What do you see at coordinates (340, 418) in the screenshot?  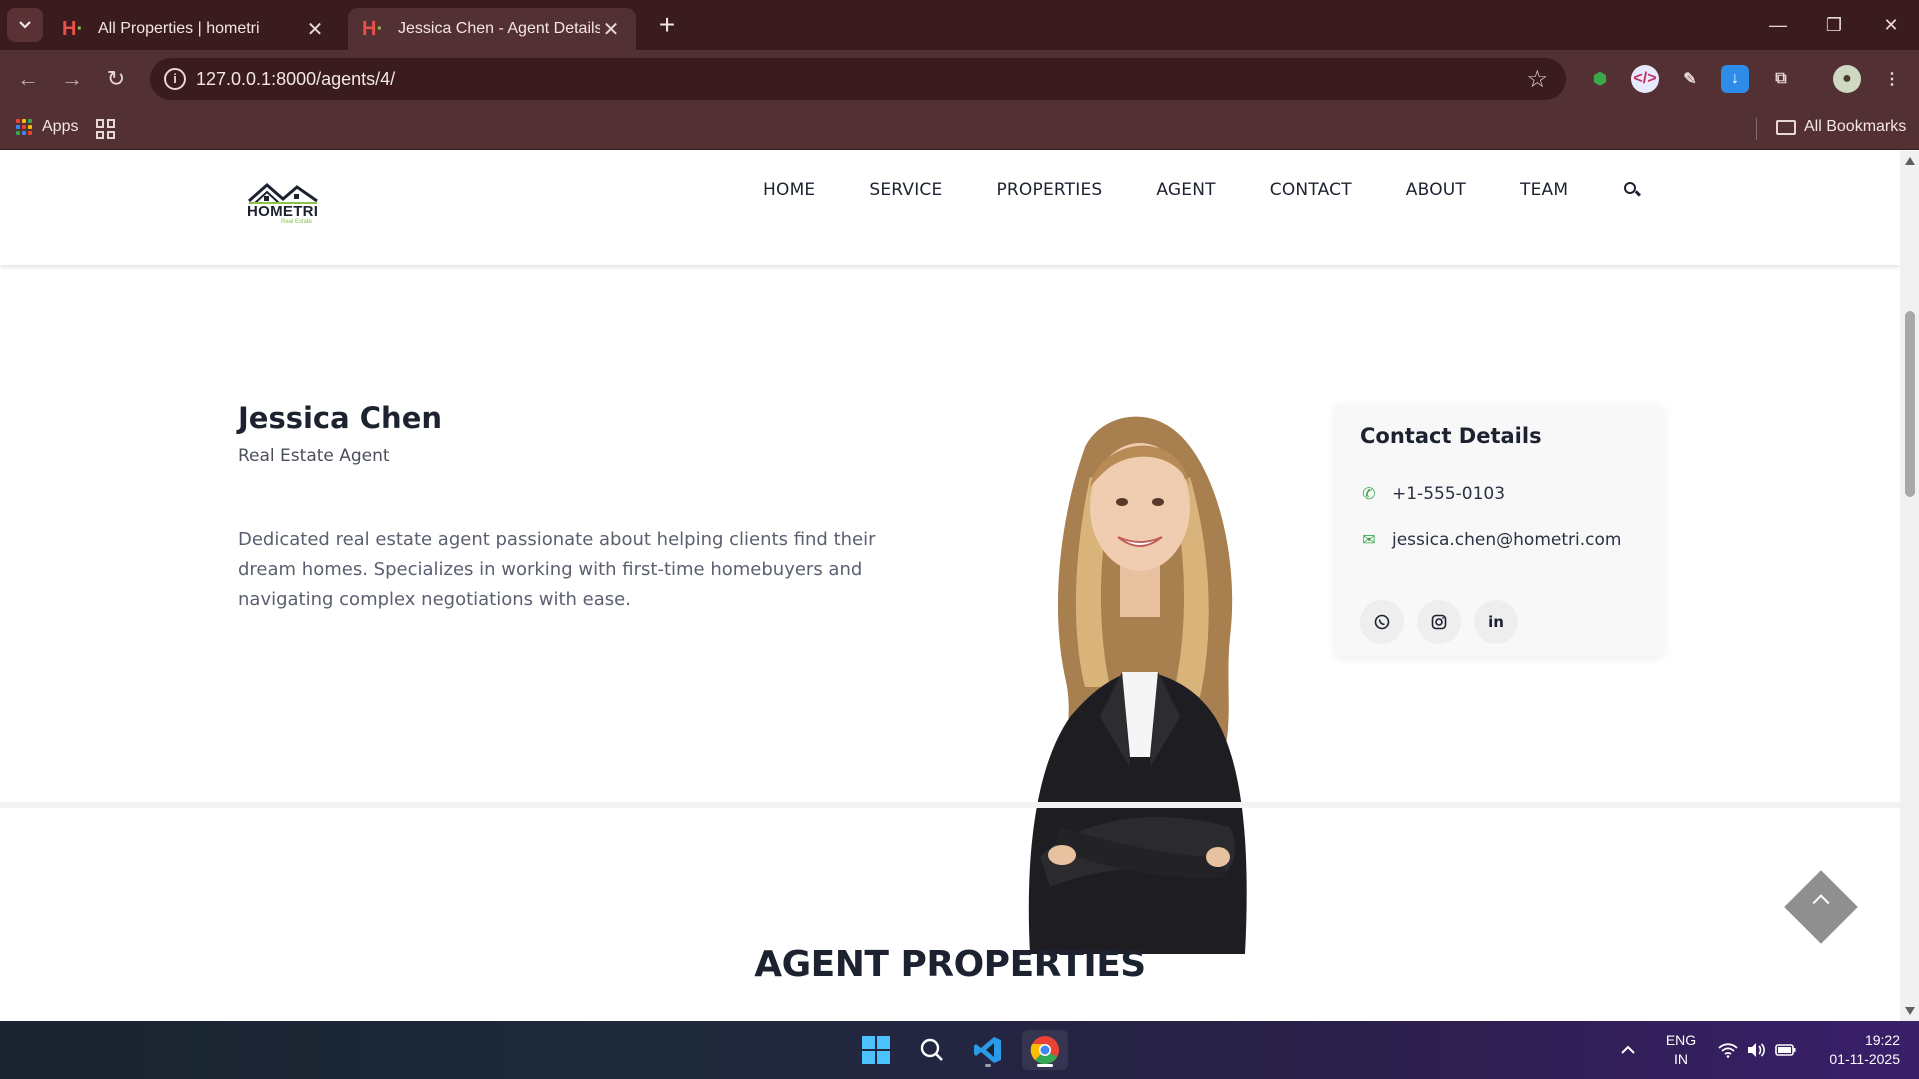 I see `agent-name: Jessica Chen` at bounding box center [340, 418].